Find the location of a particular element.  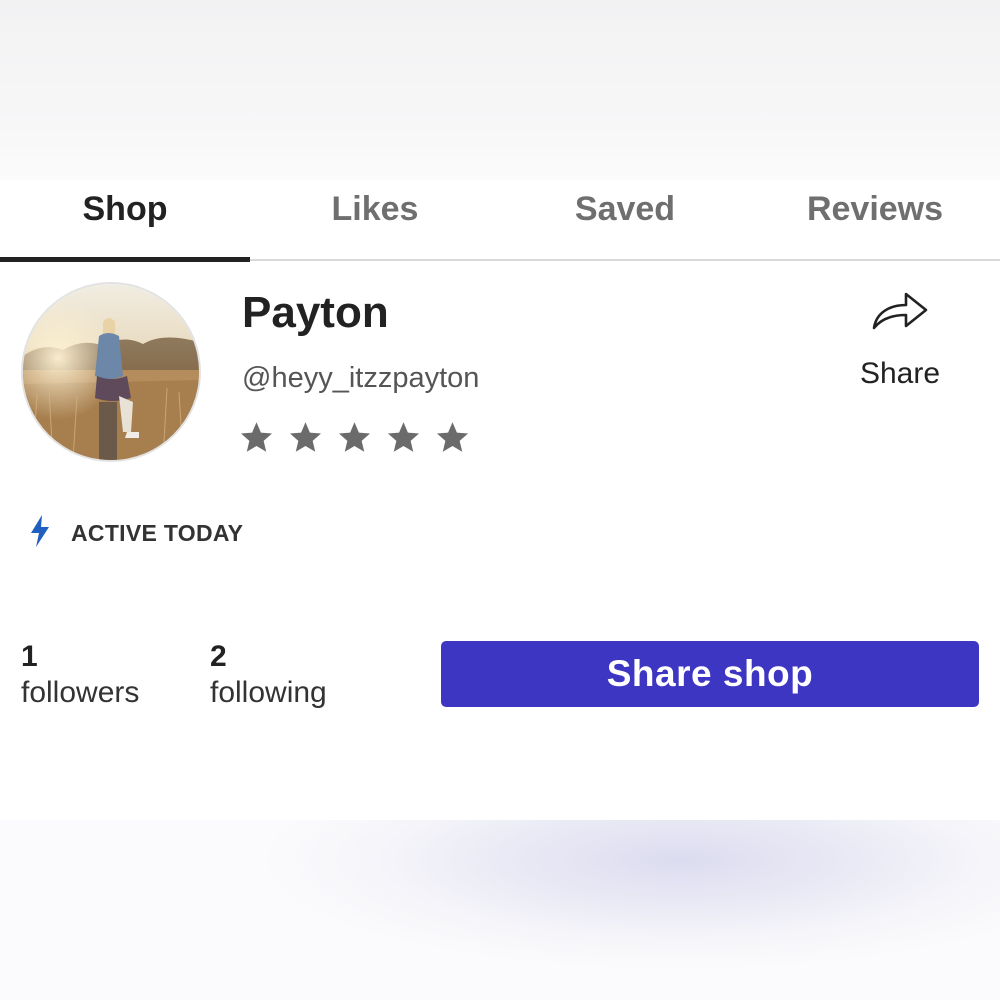

following-count: 2 is located at coordinates (218, 656).